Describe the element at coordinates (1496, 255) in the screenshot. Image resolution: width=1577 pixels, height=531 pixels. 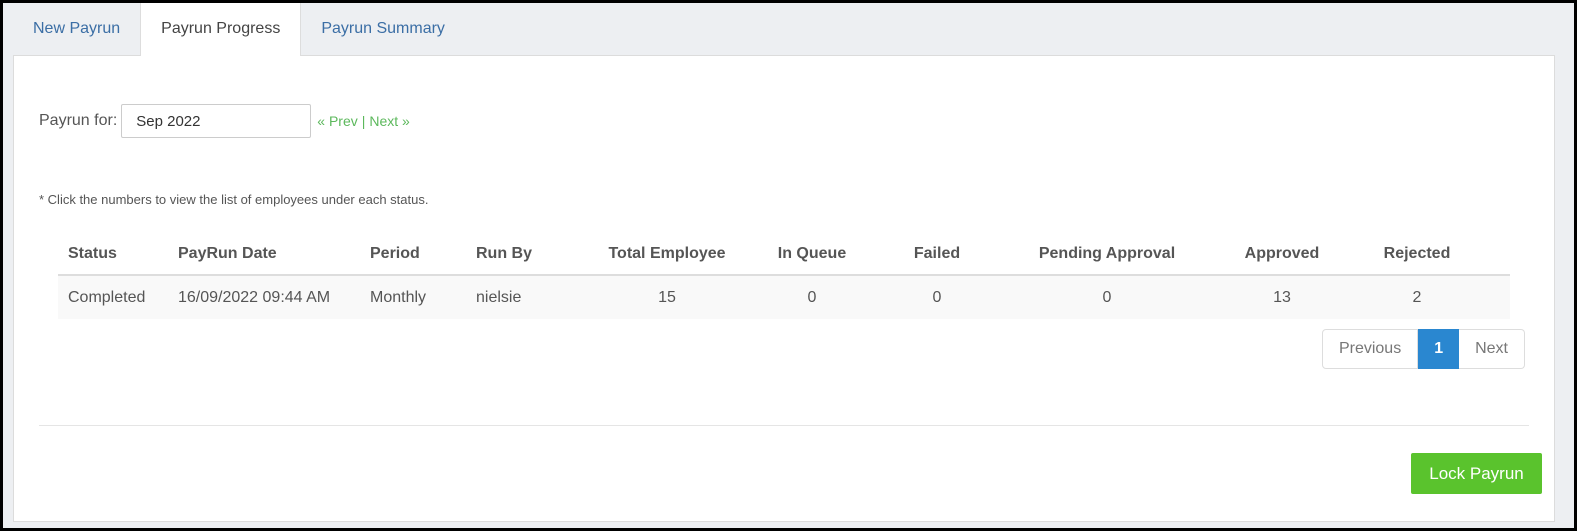
I see `header-spacer` at that location.